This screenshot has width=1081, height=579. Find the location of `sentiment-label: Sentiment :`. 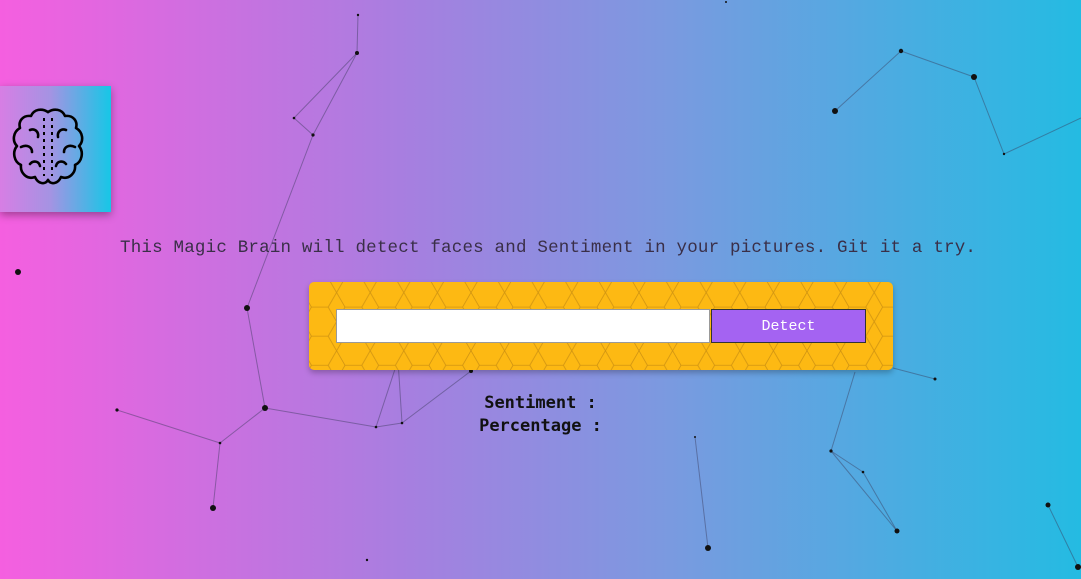

sentiment-label: Sentiment : is located at coordinates (540, 403).